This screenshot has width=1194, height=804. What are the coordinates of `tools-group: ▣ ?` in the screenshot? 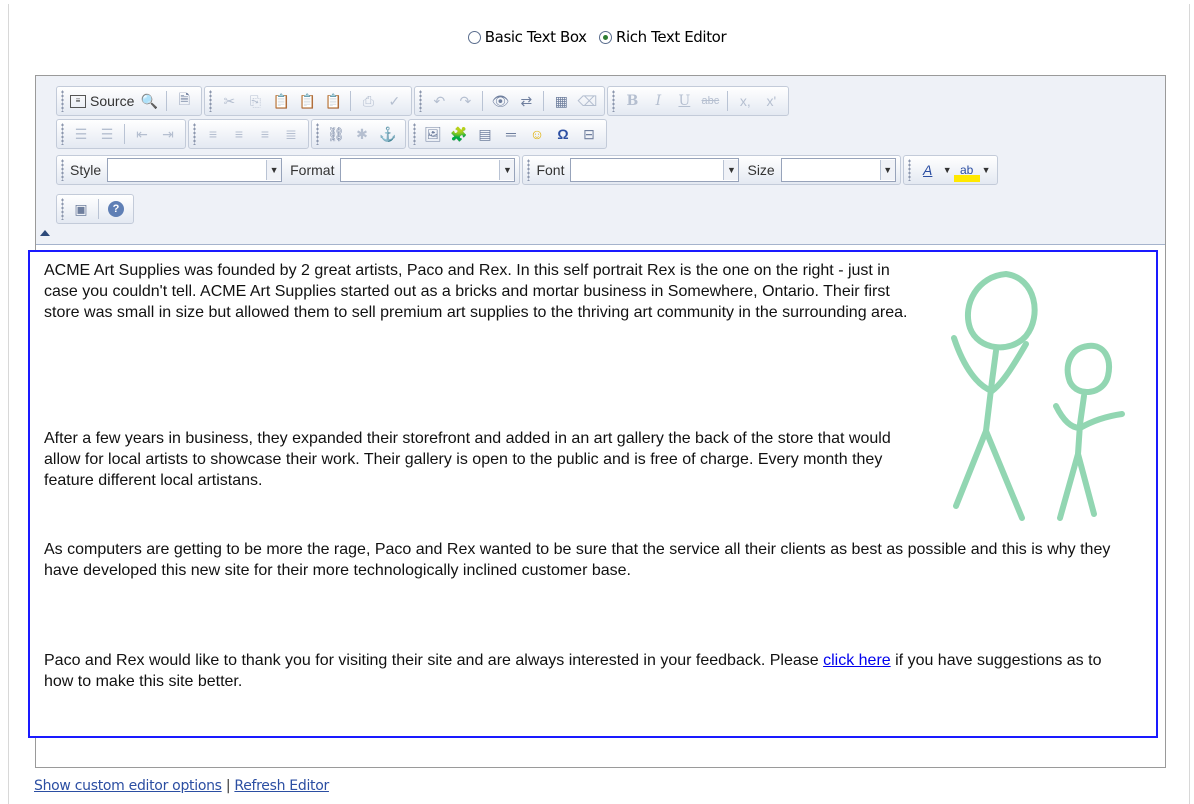 It's located at (95, 209).